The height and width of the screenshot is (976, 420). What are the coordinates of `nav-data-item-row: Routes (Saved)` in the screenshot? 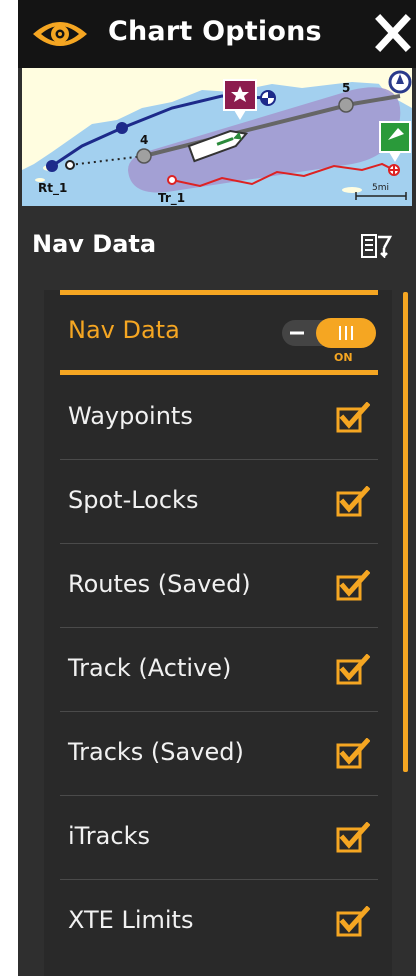 It's located at (219, 586).